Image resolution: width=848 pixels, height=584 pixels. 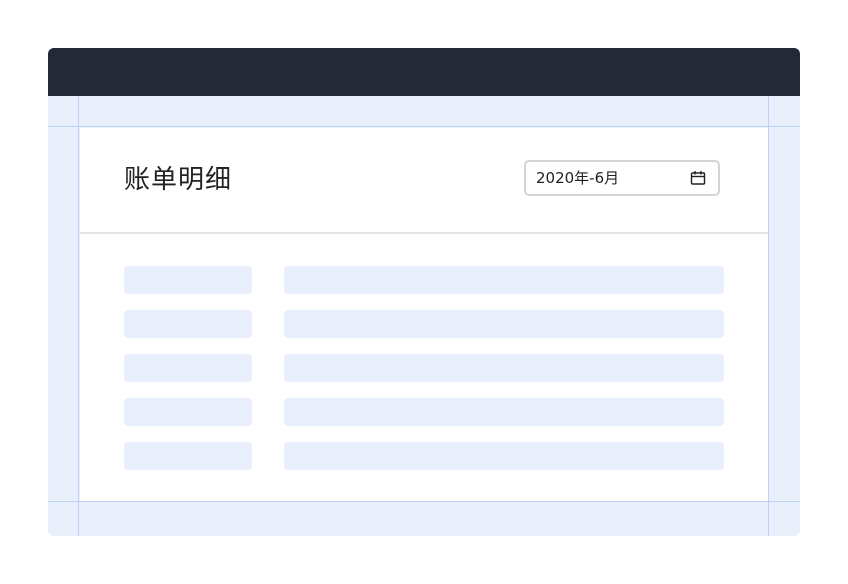 What do you see at coordinates (178, 180) in the screenshot?
I see `page-title: 账单明细` at bounding box center [178, 180].